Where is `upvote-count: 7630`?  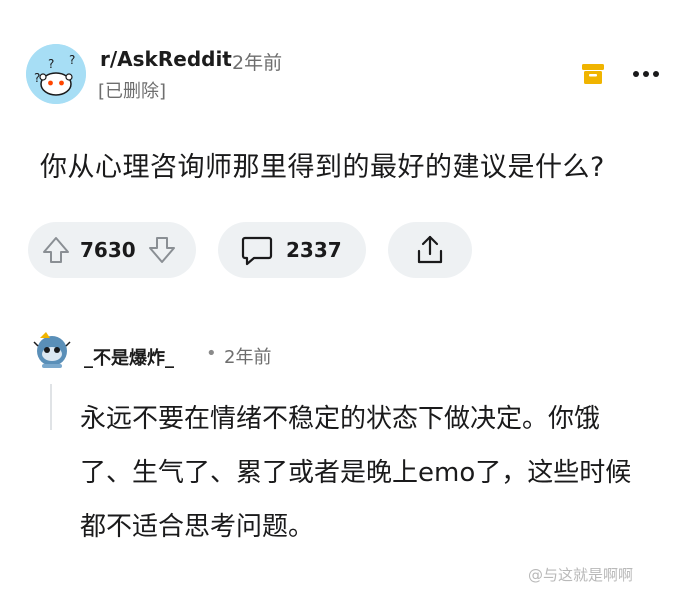
upvote-count: 7630 is located at coordinates (108, 250).